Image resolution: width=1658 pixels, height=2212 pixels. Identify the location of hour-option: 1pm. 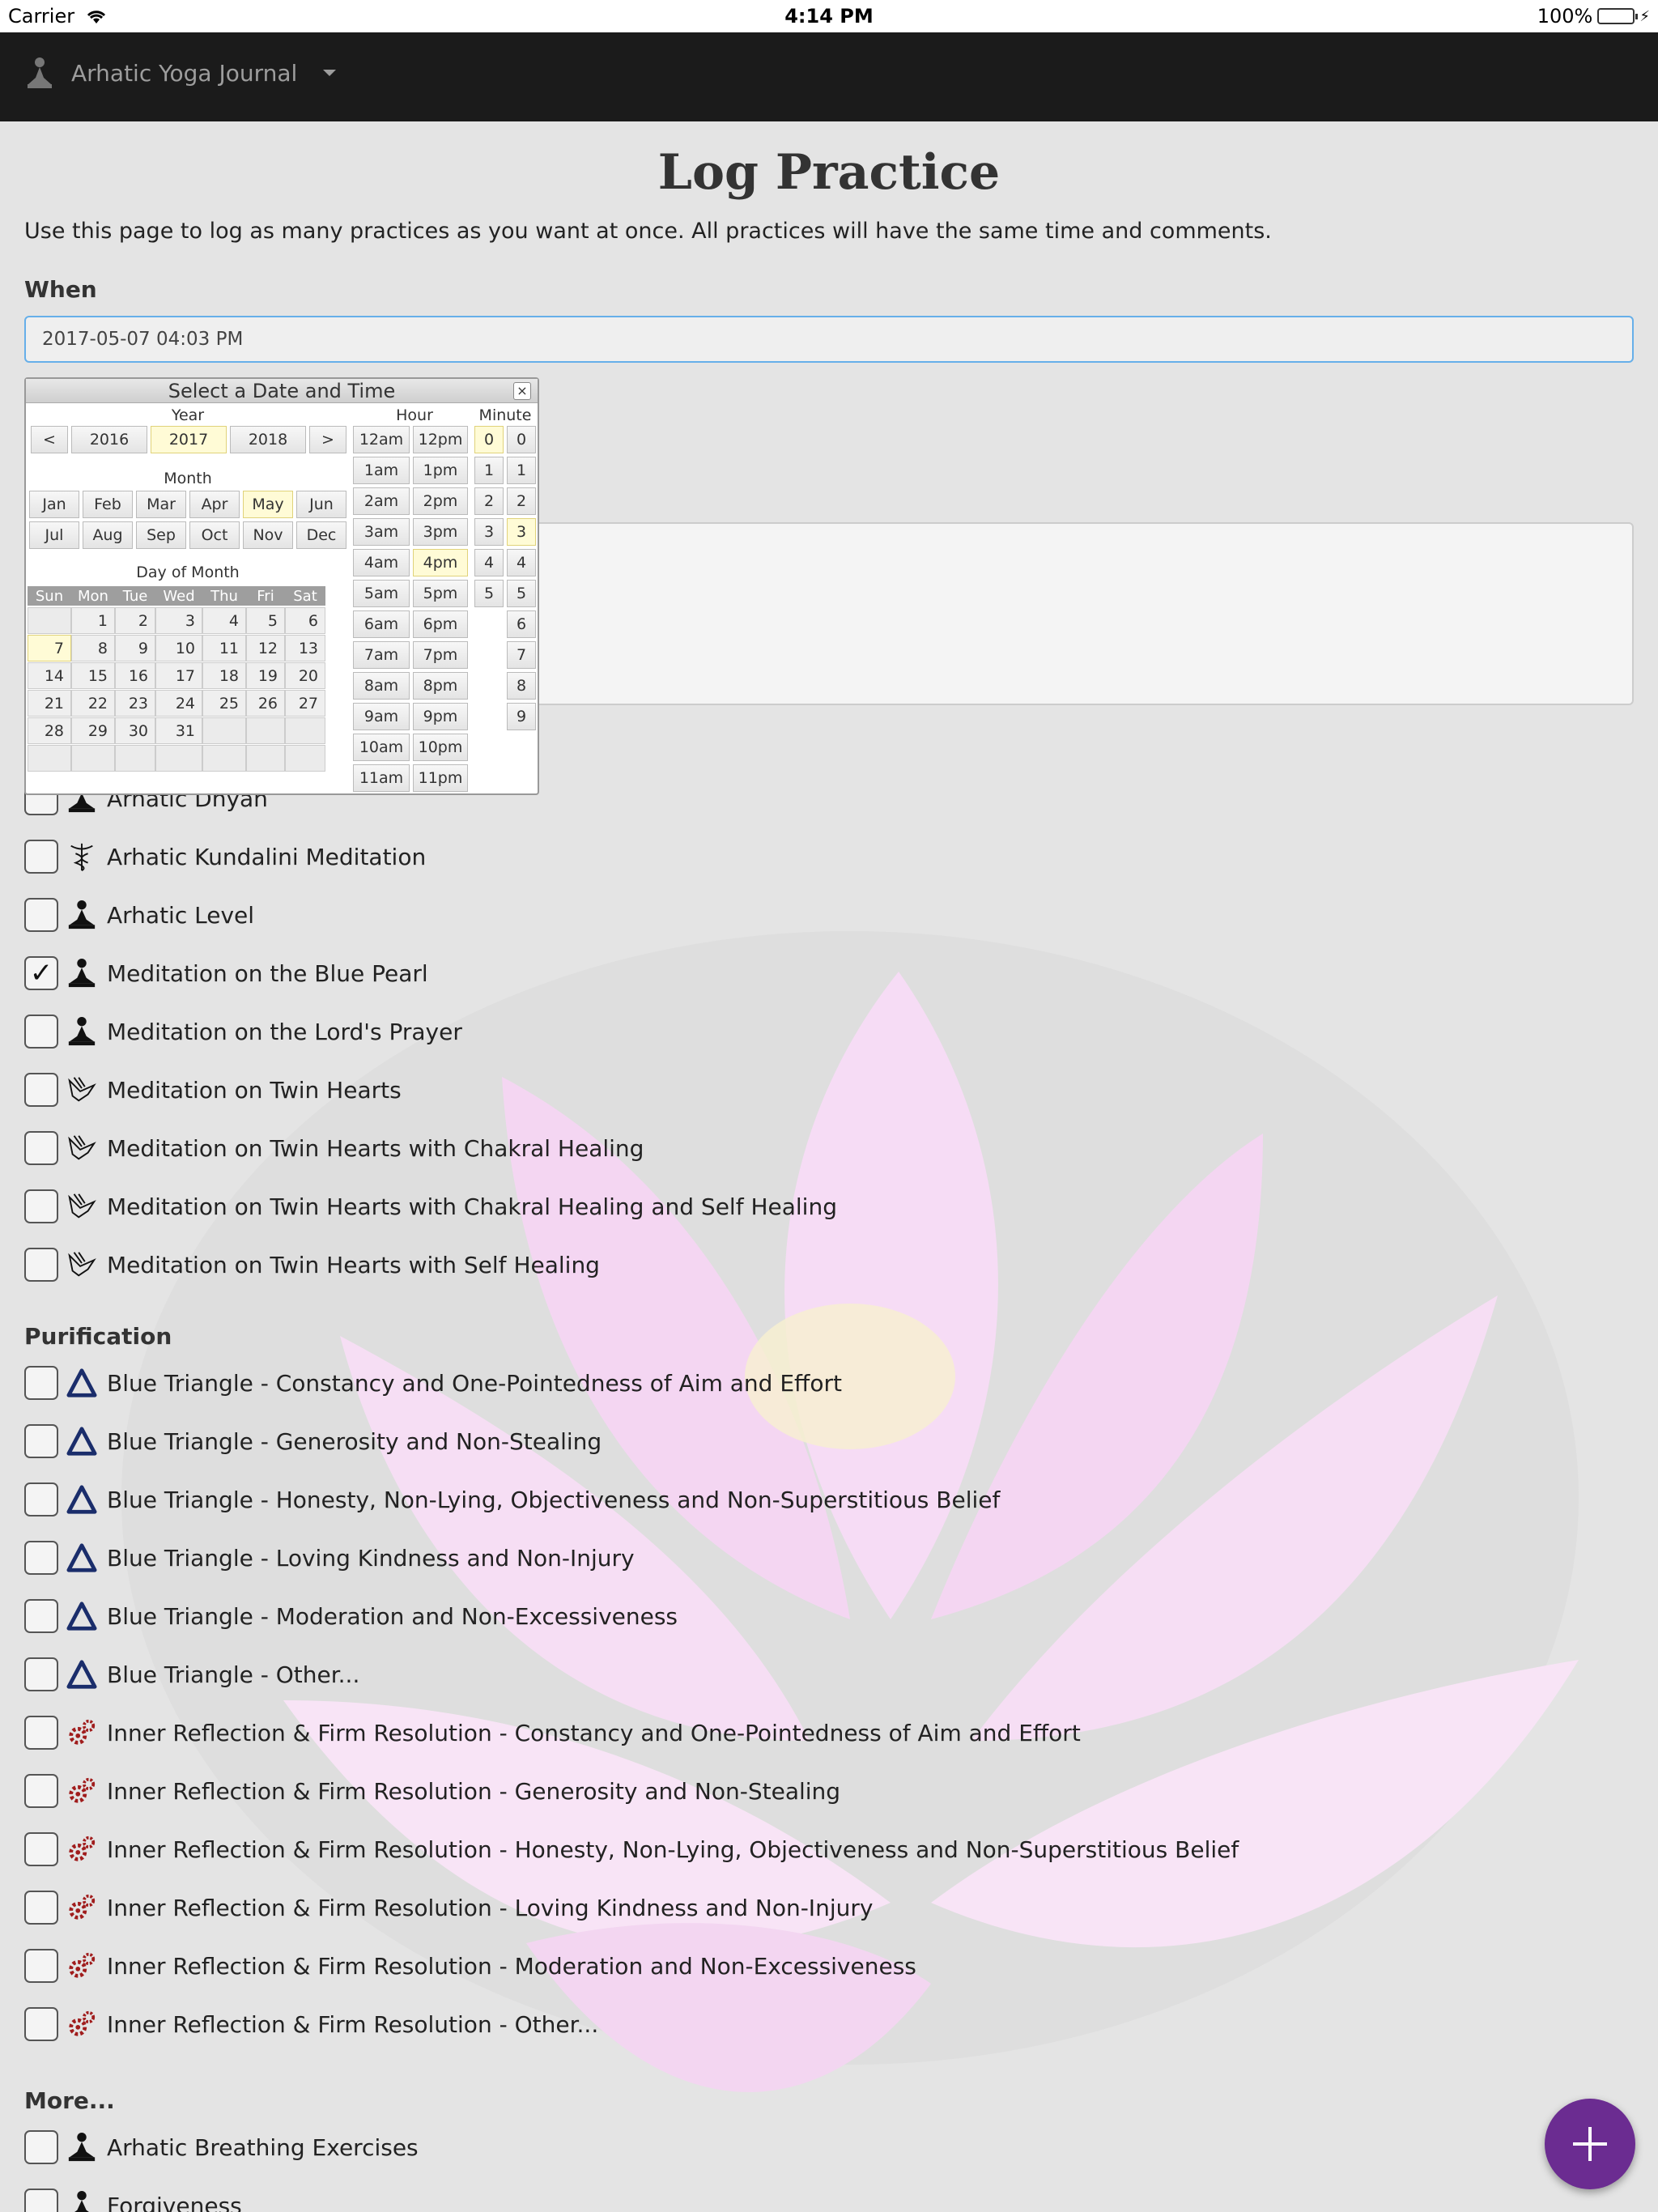
(440, 471).